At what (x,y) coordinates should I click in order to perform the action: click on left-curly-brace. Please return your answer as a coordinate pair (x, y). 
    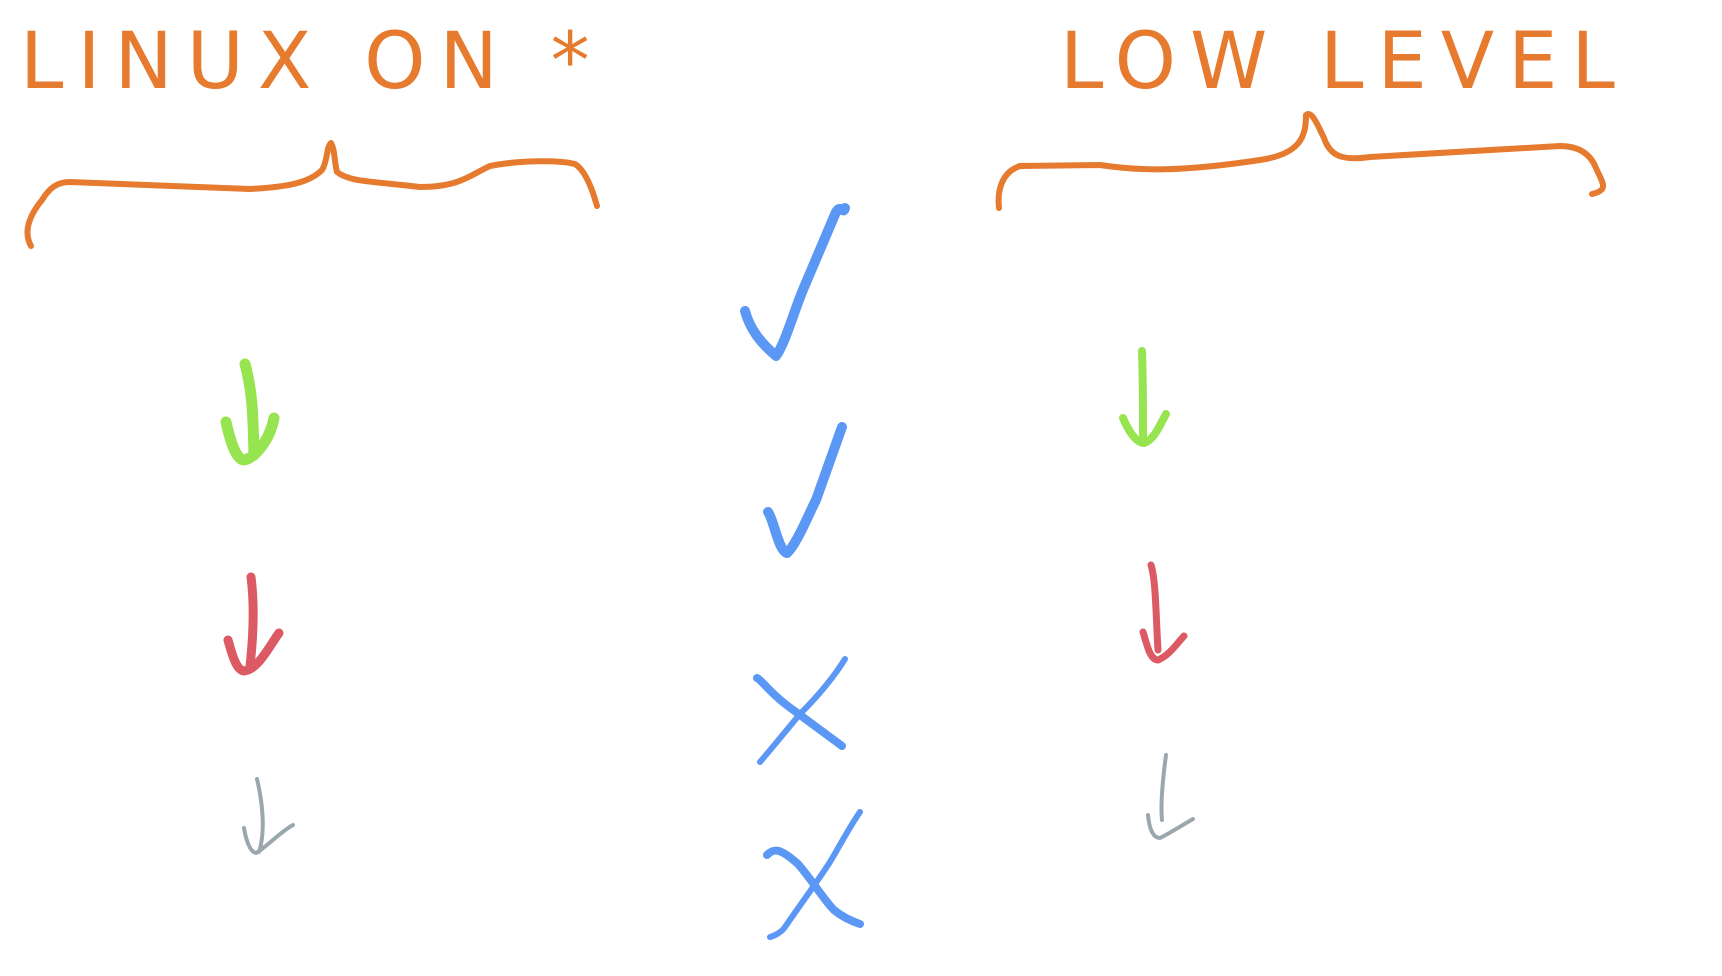
    Looking at the image, I should click on (312, 194).